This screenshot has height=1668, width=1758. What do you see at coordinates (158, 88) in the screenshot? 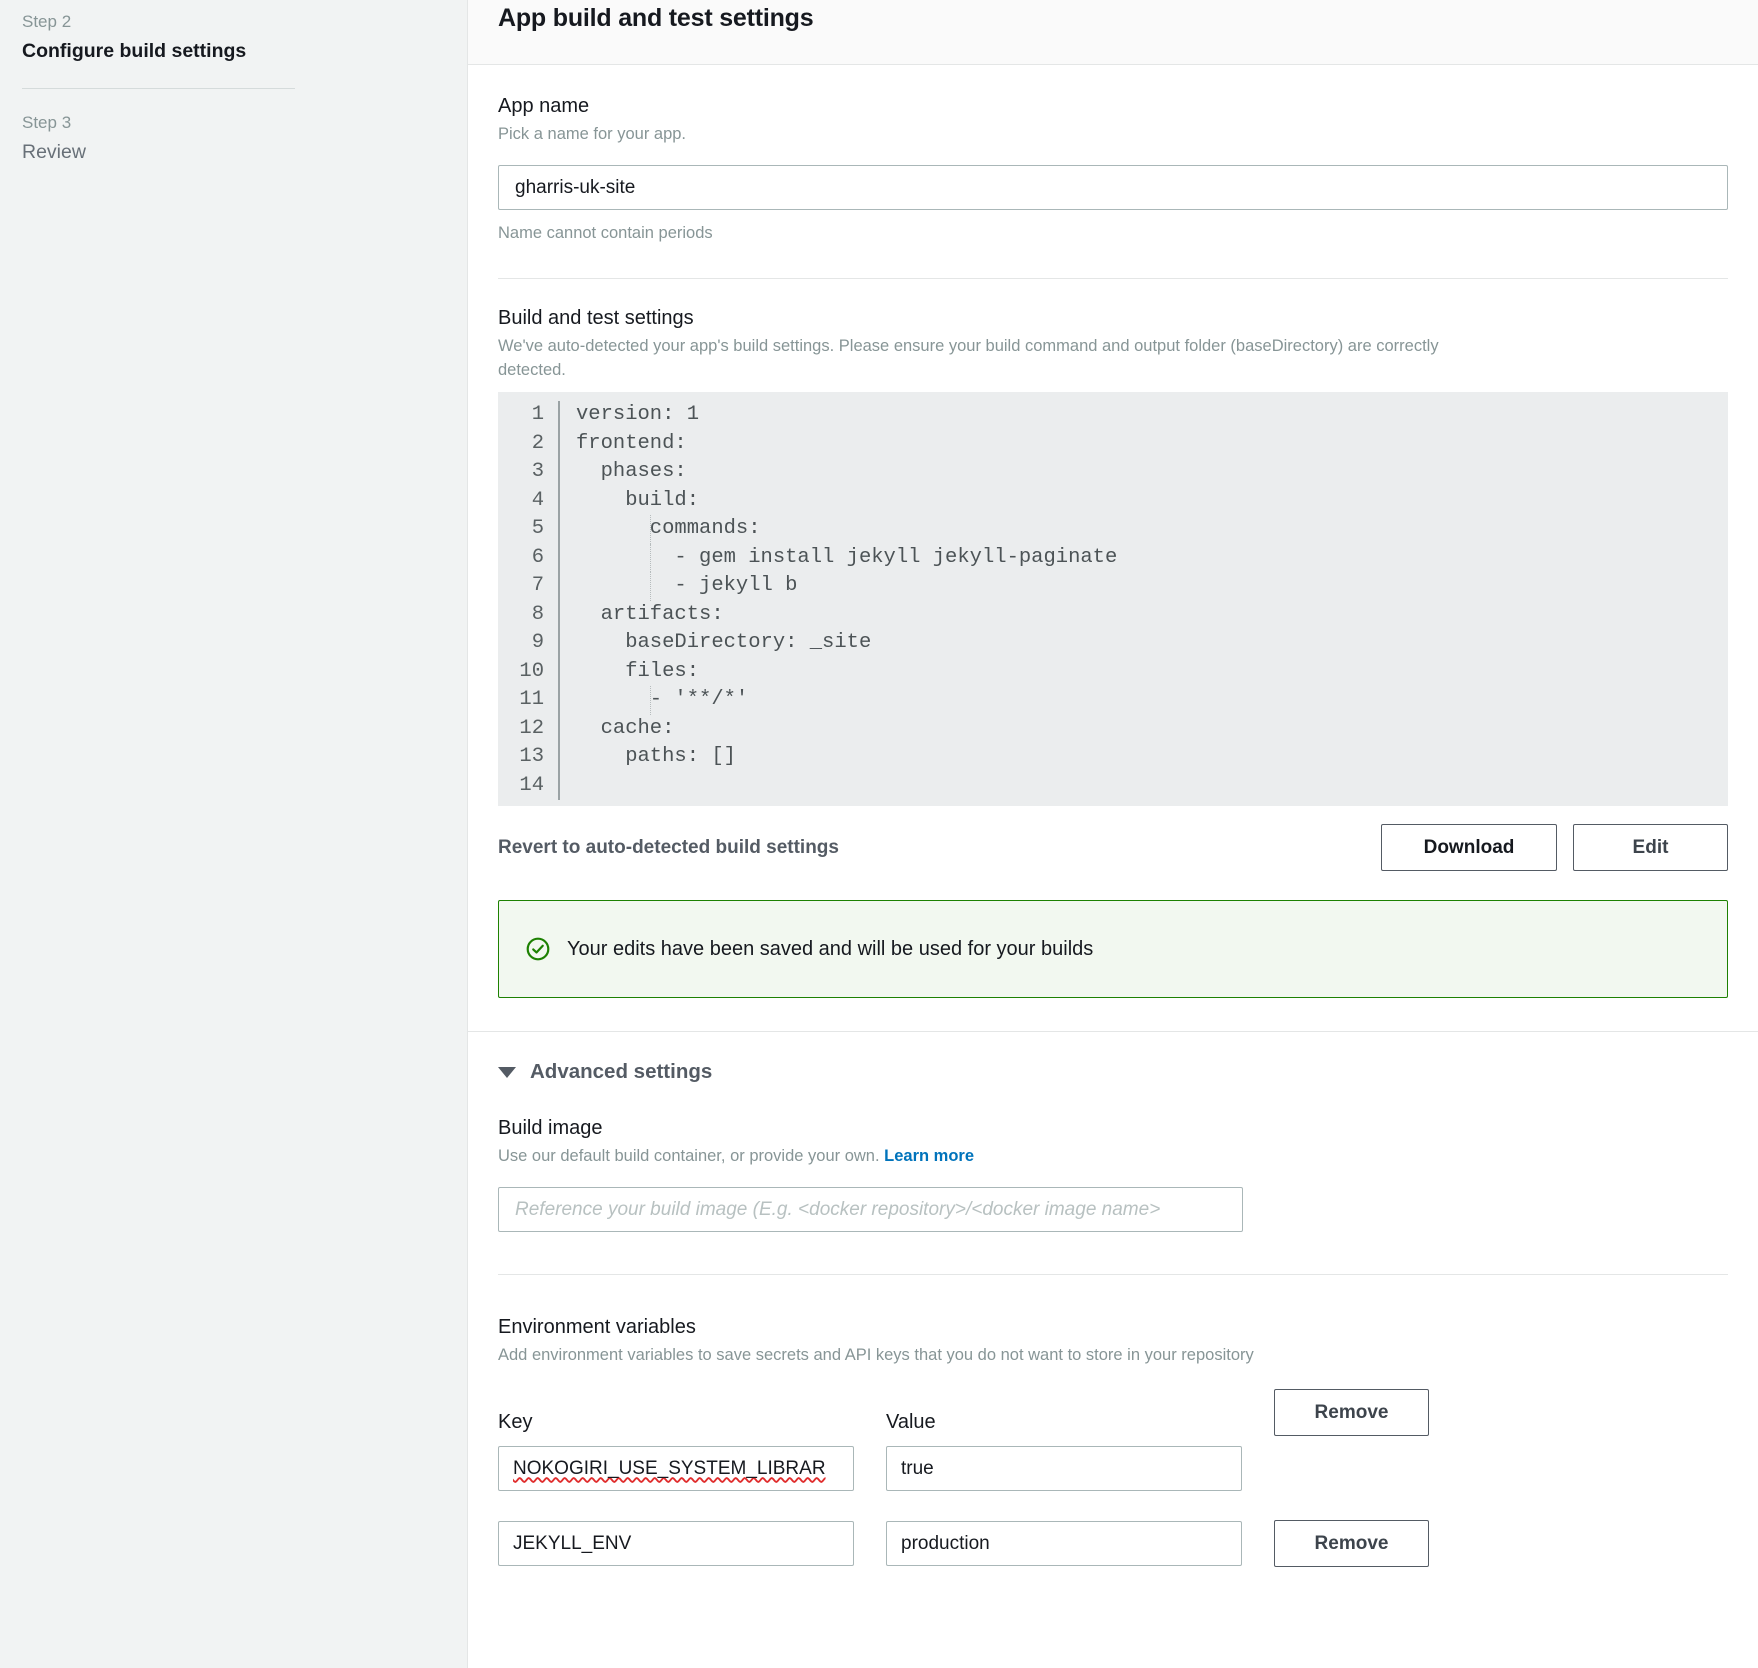
I see `wizard-divider` at bounding box center [158, 88].